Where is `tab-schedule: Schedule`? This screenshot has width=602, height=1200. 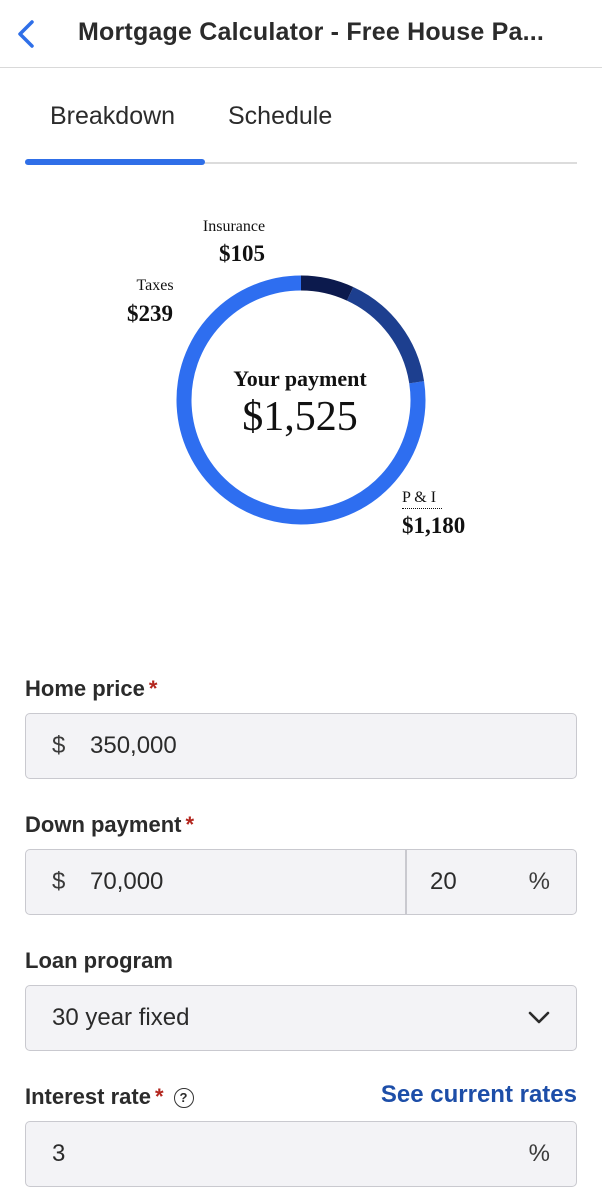
tab-schedule: Schedule is located at coordinates (280, 116).